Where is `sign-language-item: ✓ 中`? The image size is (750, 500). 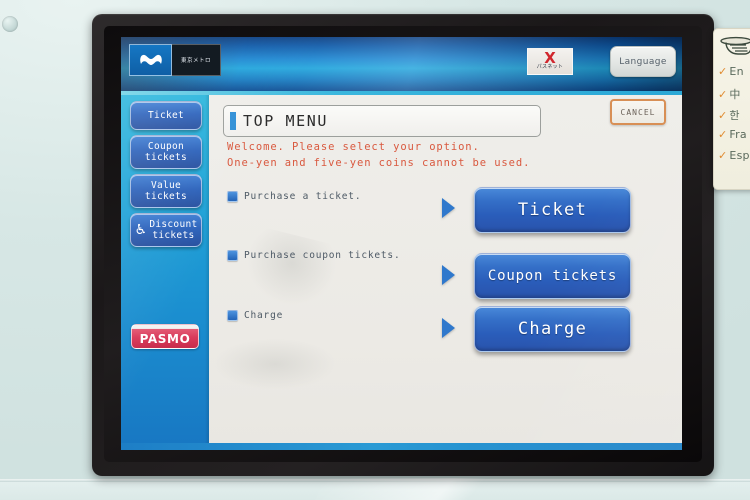 sign-language-item: ✓ 中 is located at coordinates (729, 94).